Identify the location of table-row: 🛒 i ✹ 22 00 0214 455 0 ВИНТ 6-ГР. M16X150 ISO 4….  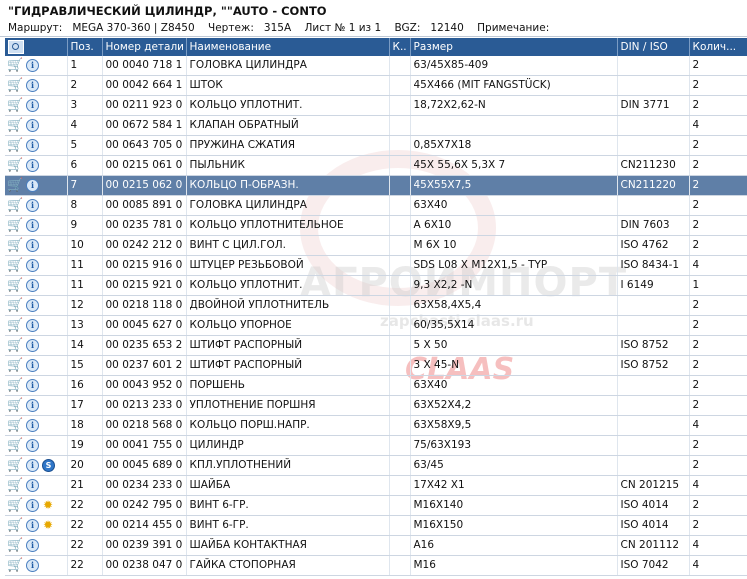
(376, 525).